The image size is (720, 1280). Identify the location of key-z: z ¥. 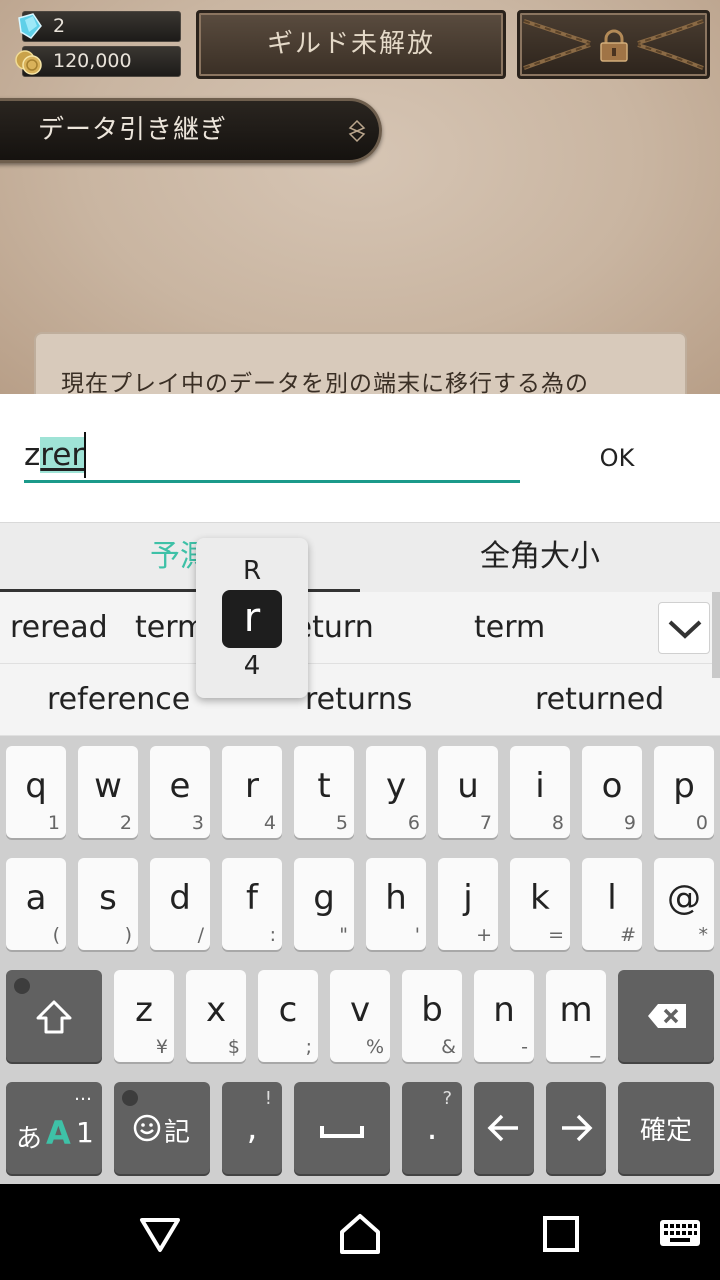
(144, 1016).